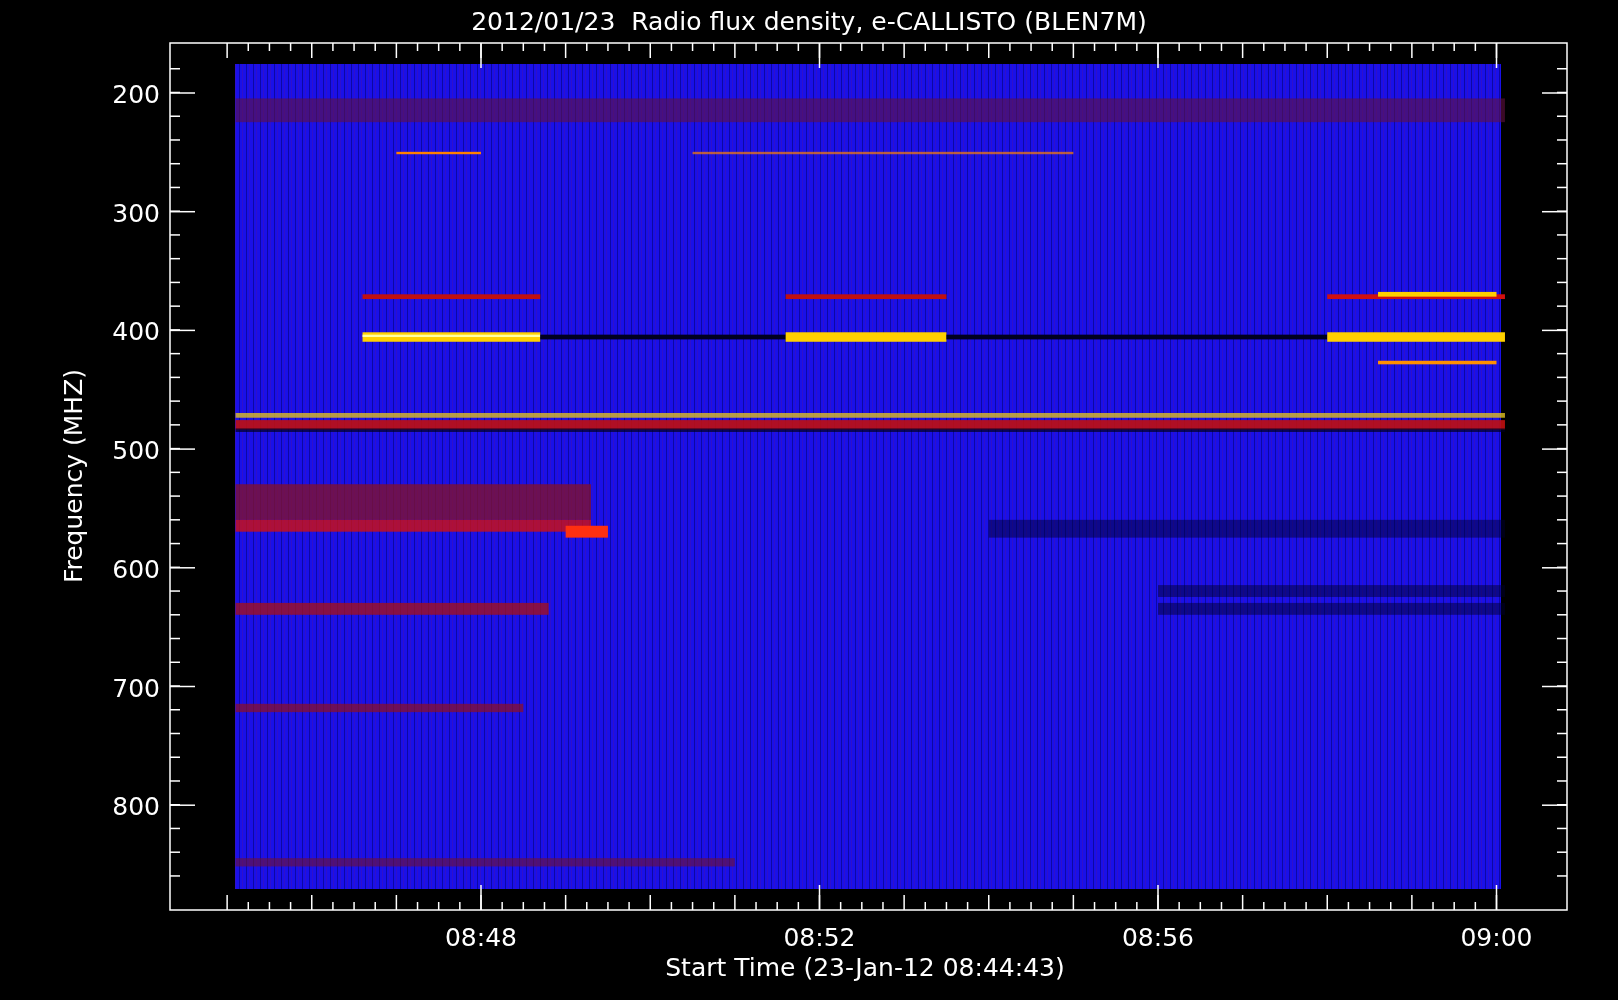 This screenshot has height=1000, width=1618. What do you see at coordinates (865, 967) in the screenshot?
I see `x-axis-label: Start Time (23-Jan-12 08:44:43)` at bounding box center [865, 967].